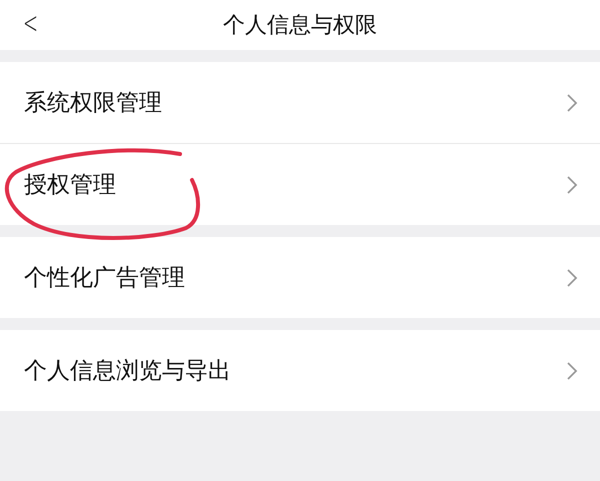 Image resolution: width=600 pixels, height=481 pixels. Describe the element at coordinates (93, 103) in the screenshot. I see `row-label: 系统权限管理` at that location.